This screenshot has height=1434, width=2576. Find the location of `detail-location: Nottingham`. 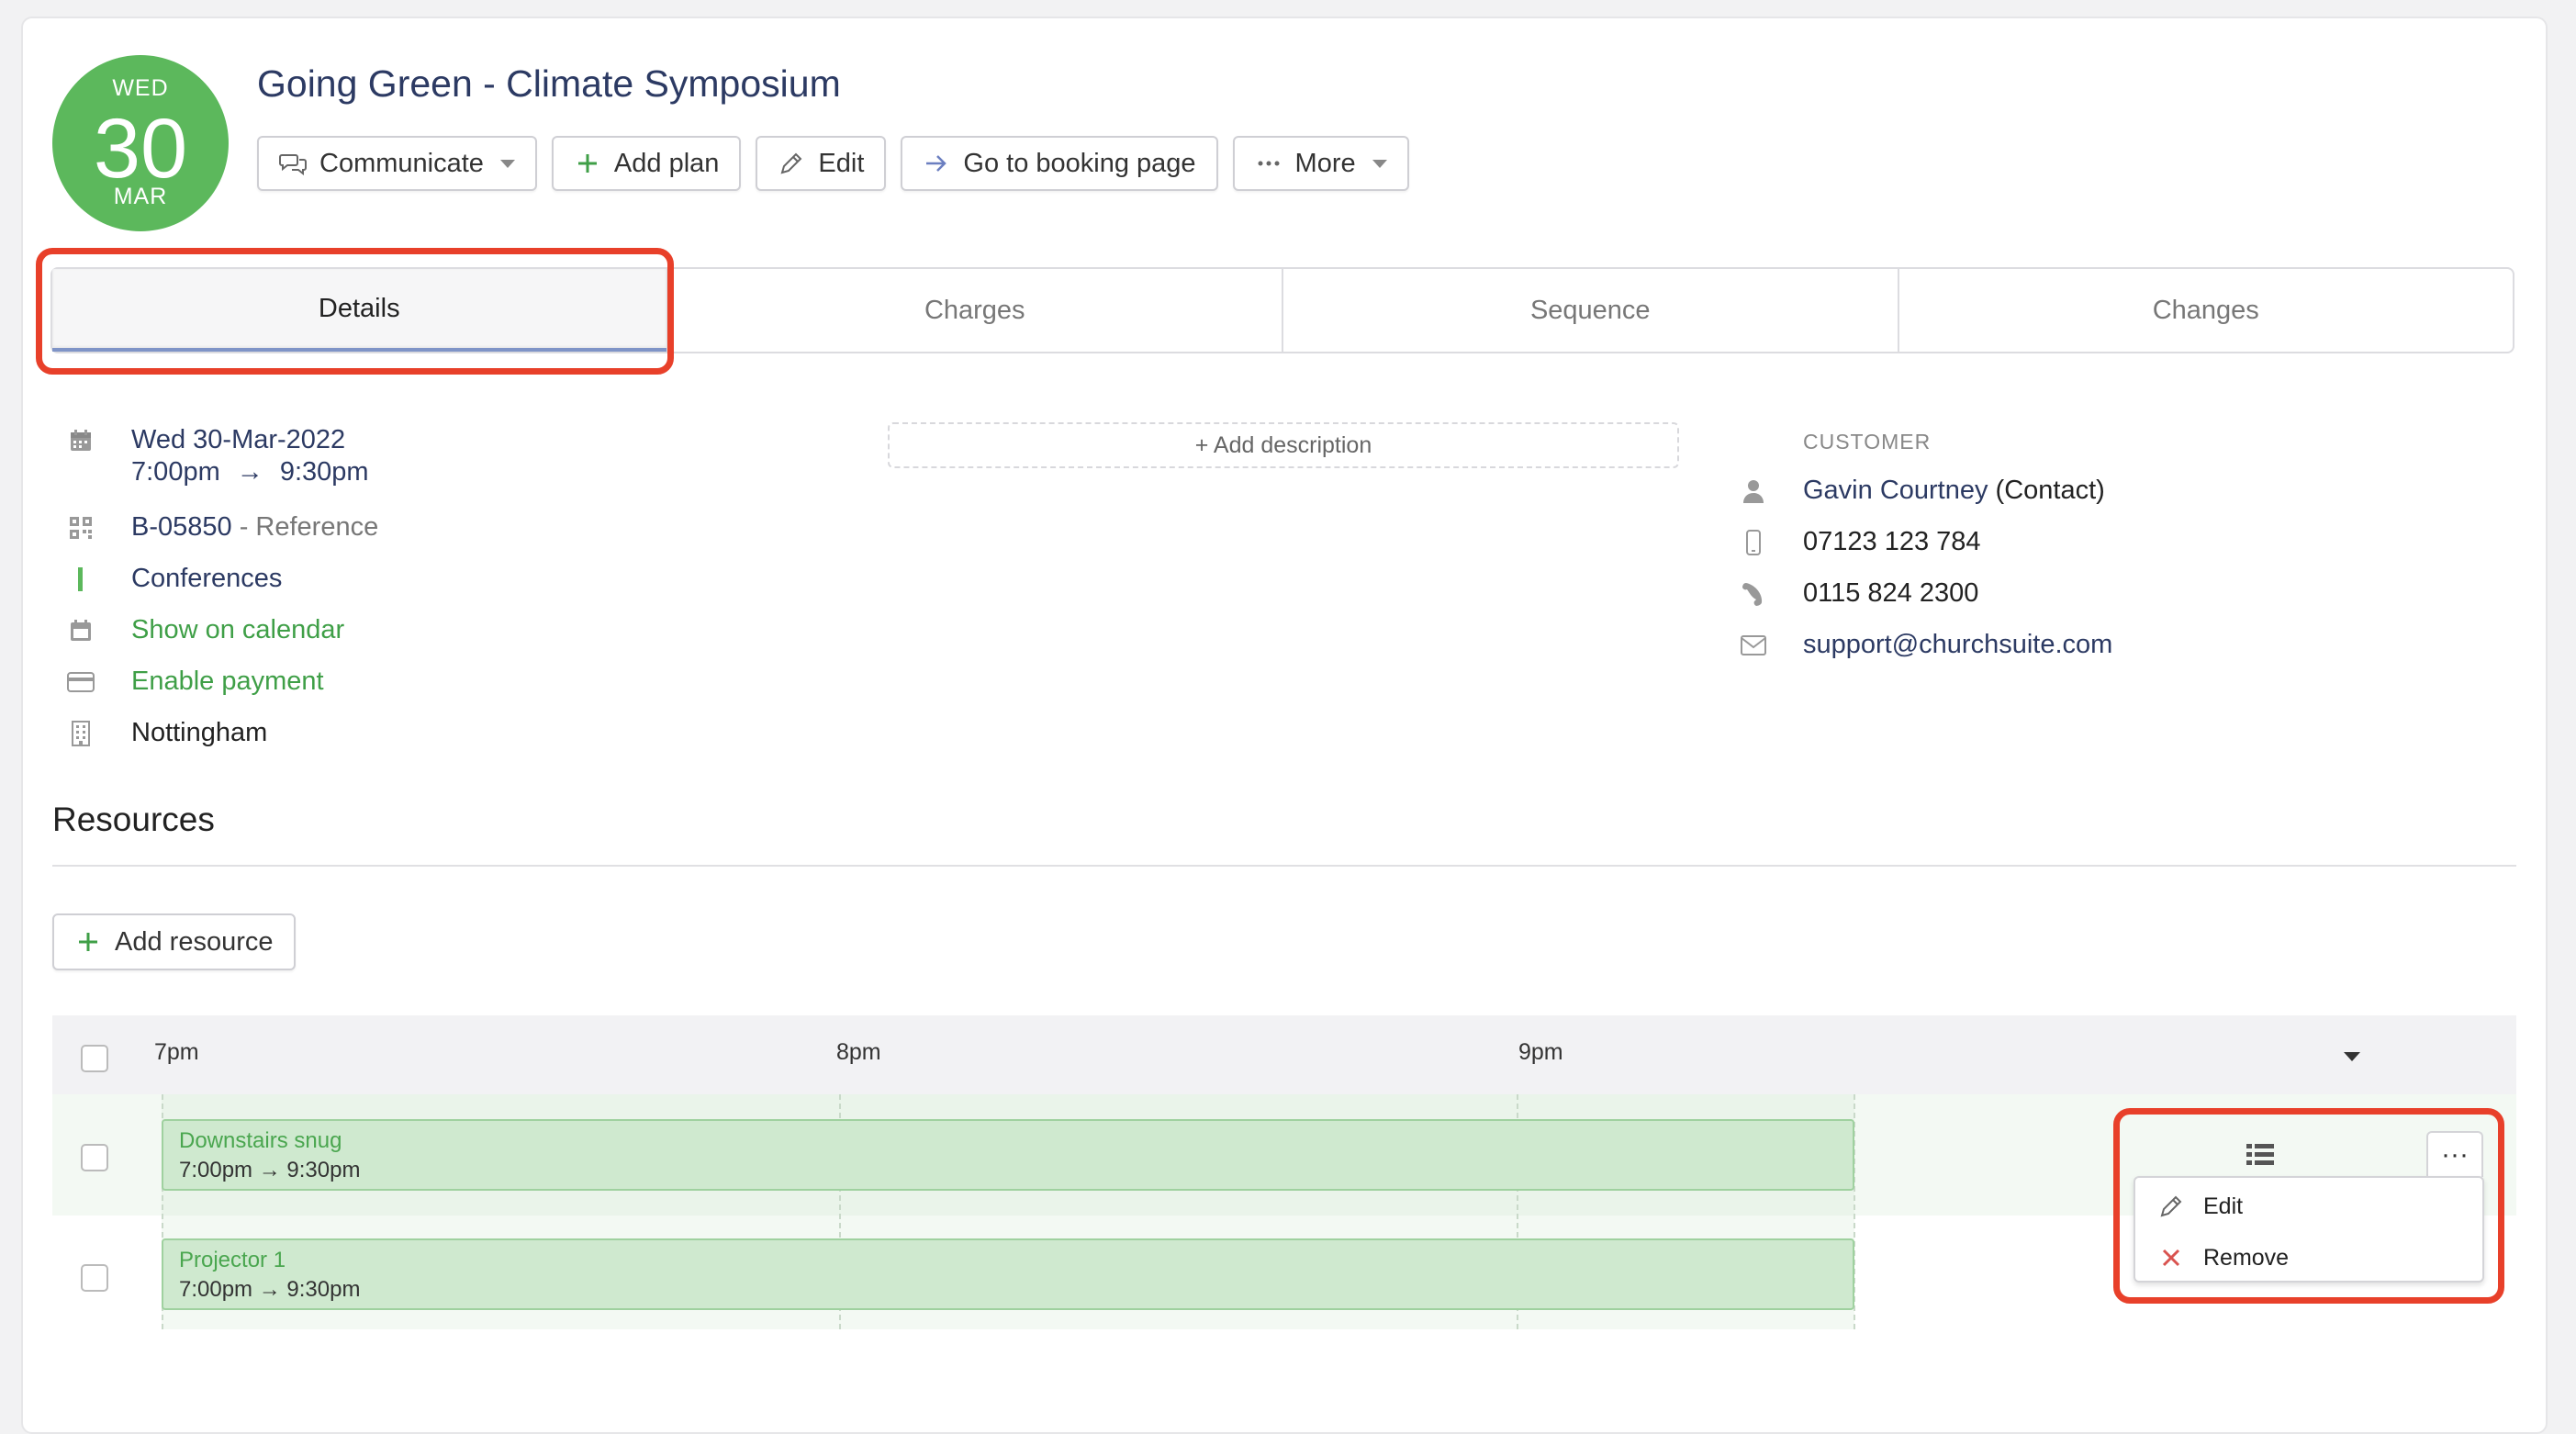

detail-location: Nottingham is located at coordinates (167, 733).